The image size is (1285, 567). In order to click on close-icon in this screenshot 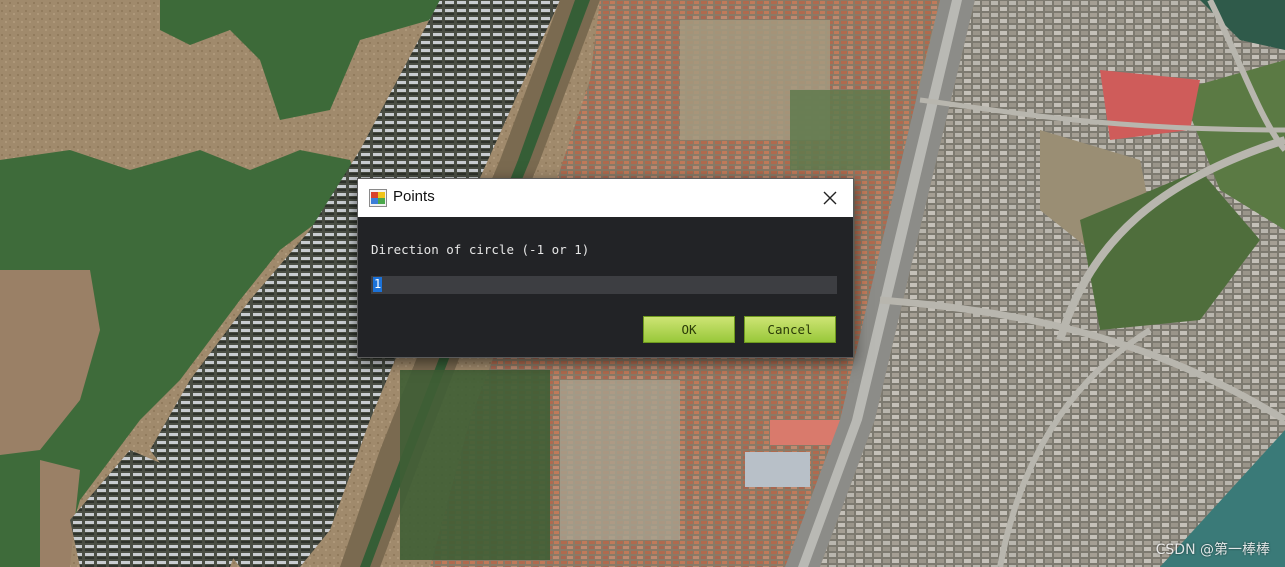, I will do `click(830, 198)`.